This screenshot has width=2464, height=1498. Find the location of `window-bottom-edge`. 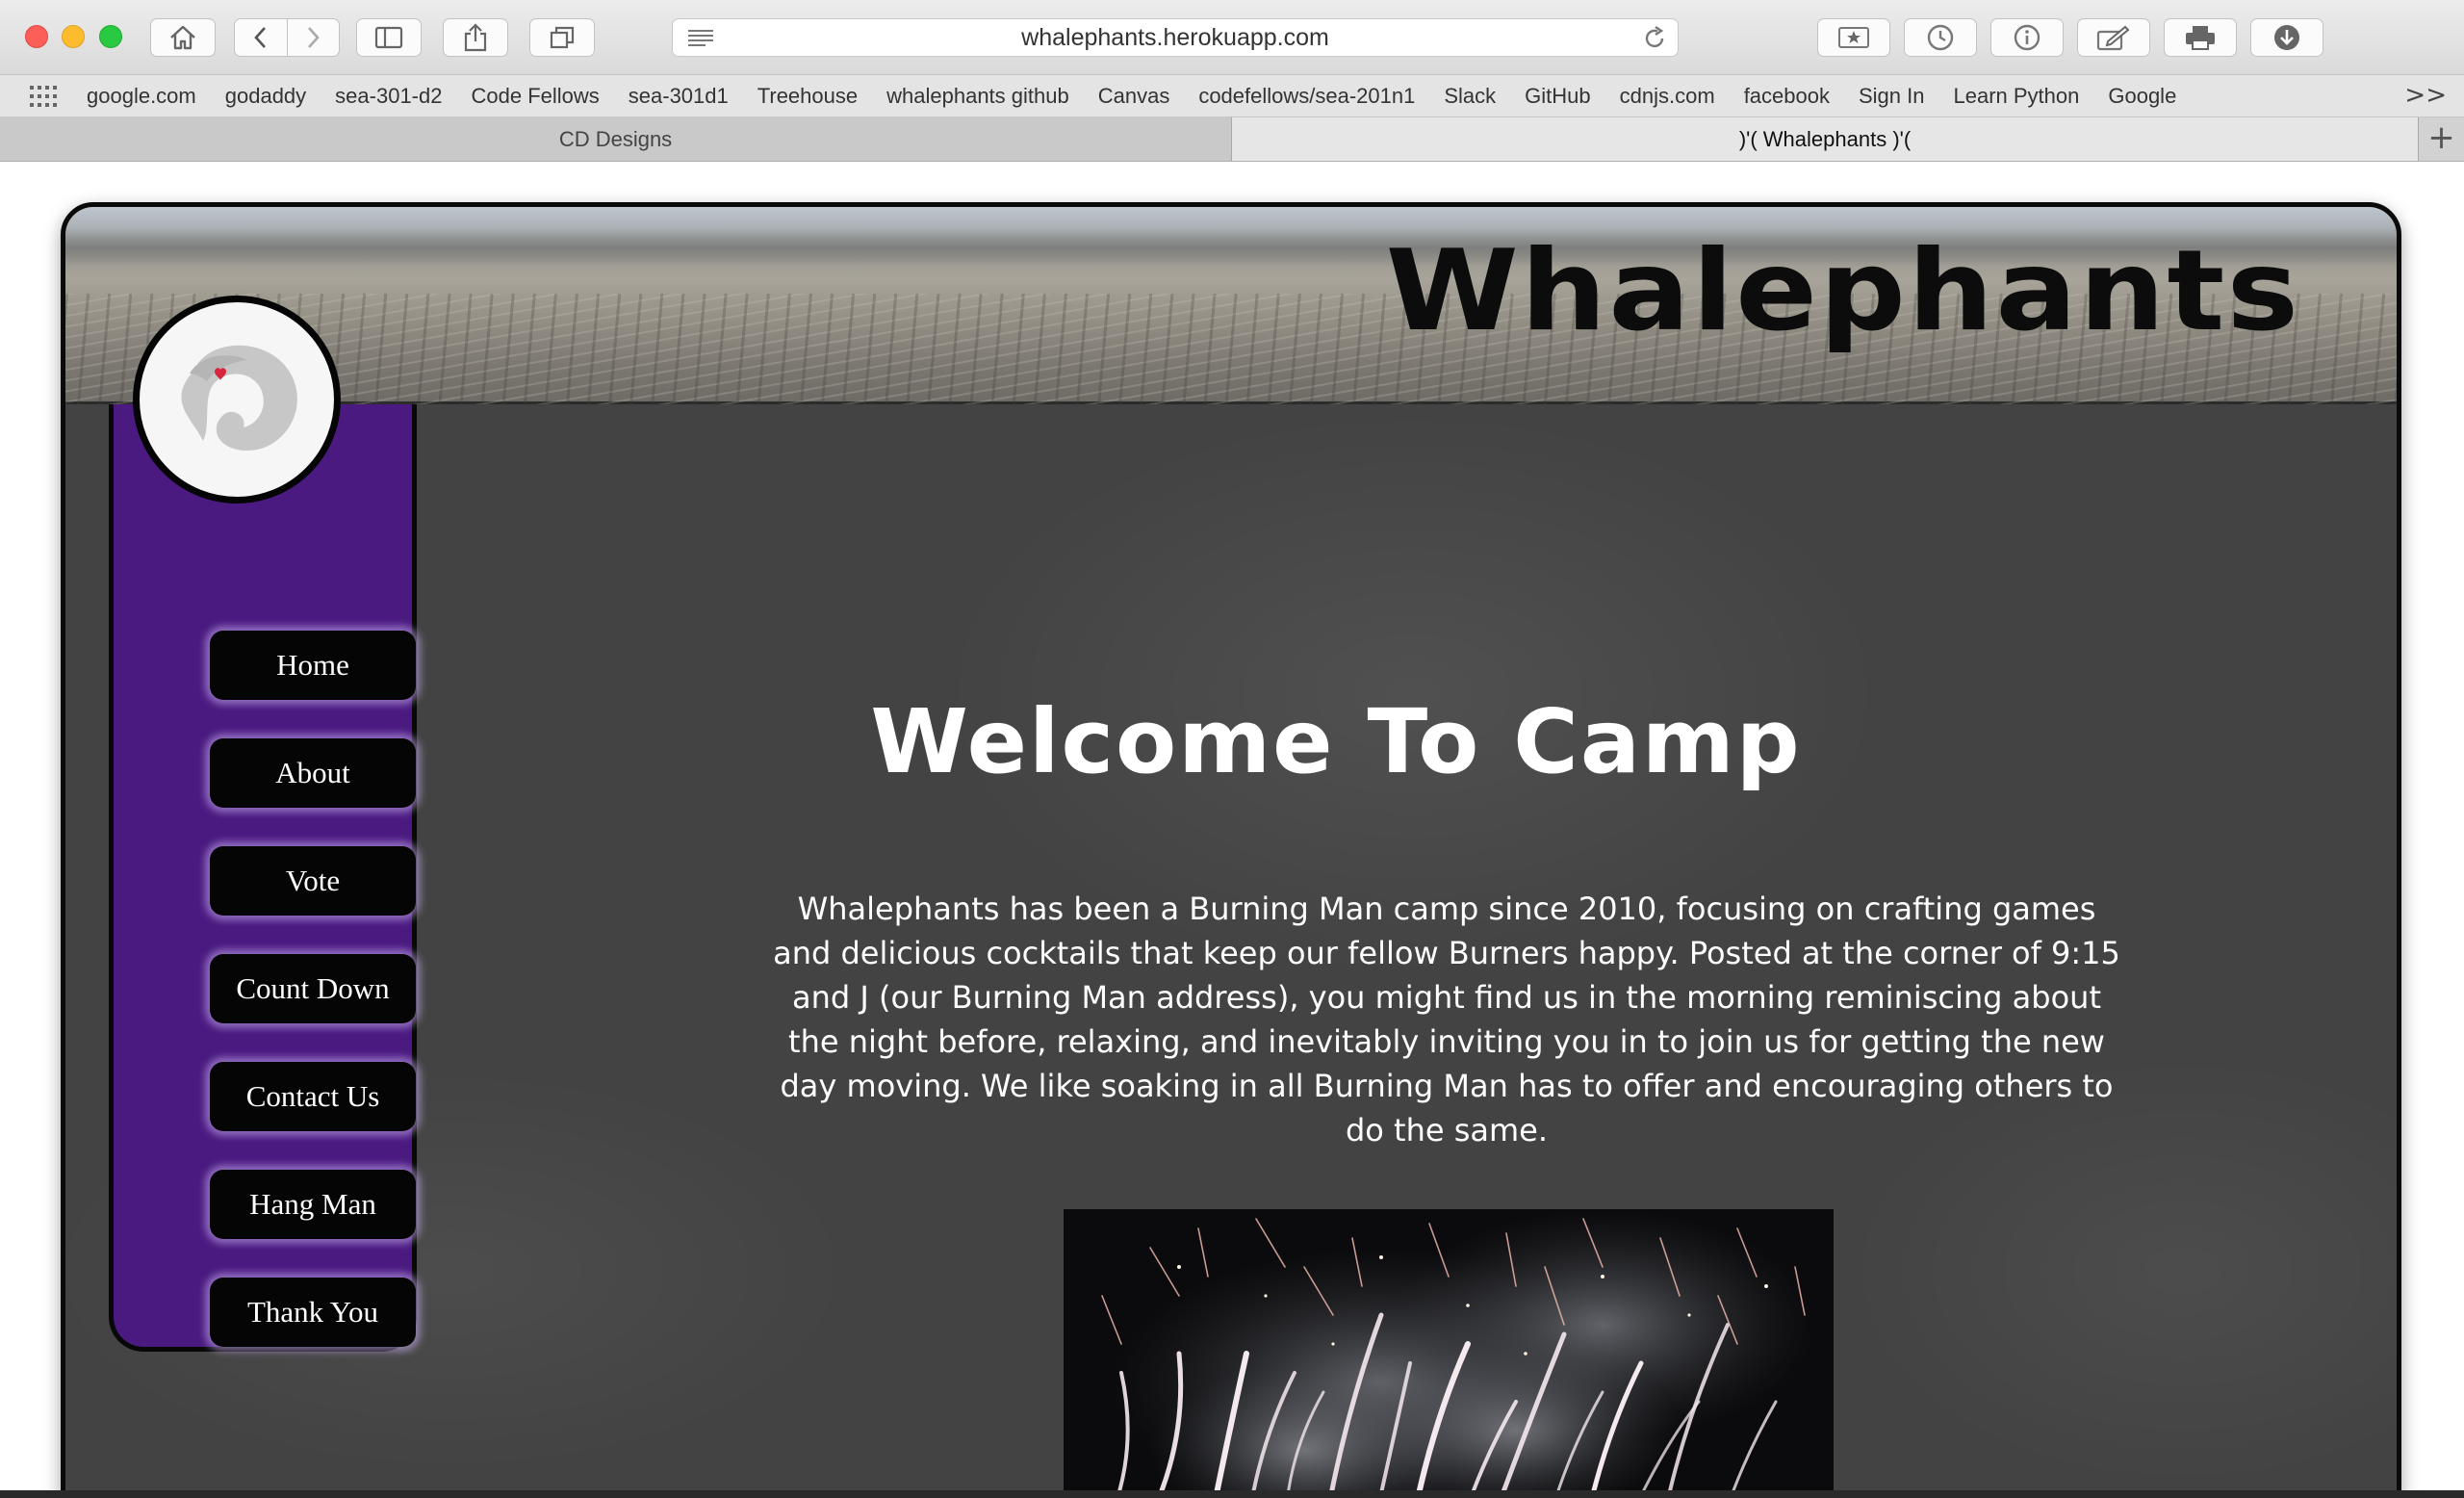

window-bottom-edge is located at coordinates (1232, 1494).